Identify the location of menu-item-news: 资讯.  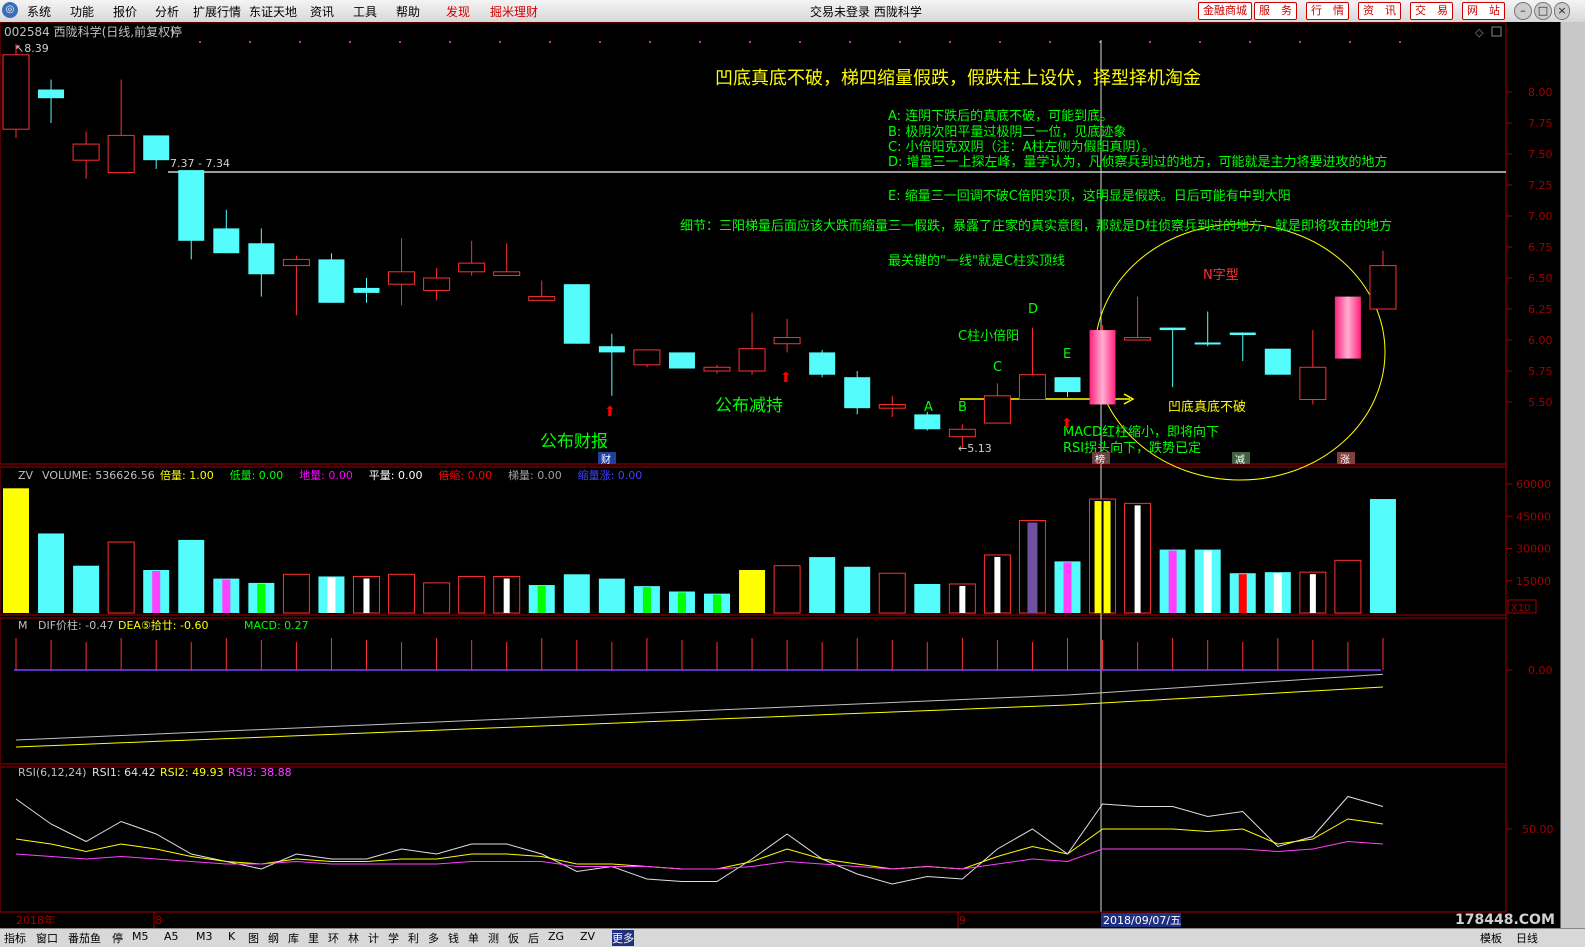
(322, 11).